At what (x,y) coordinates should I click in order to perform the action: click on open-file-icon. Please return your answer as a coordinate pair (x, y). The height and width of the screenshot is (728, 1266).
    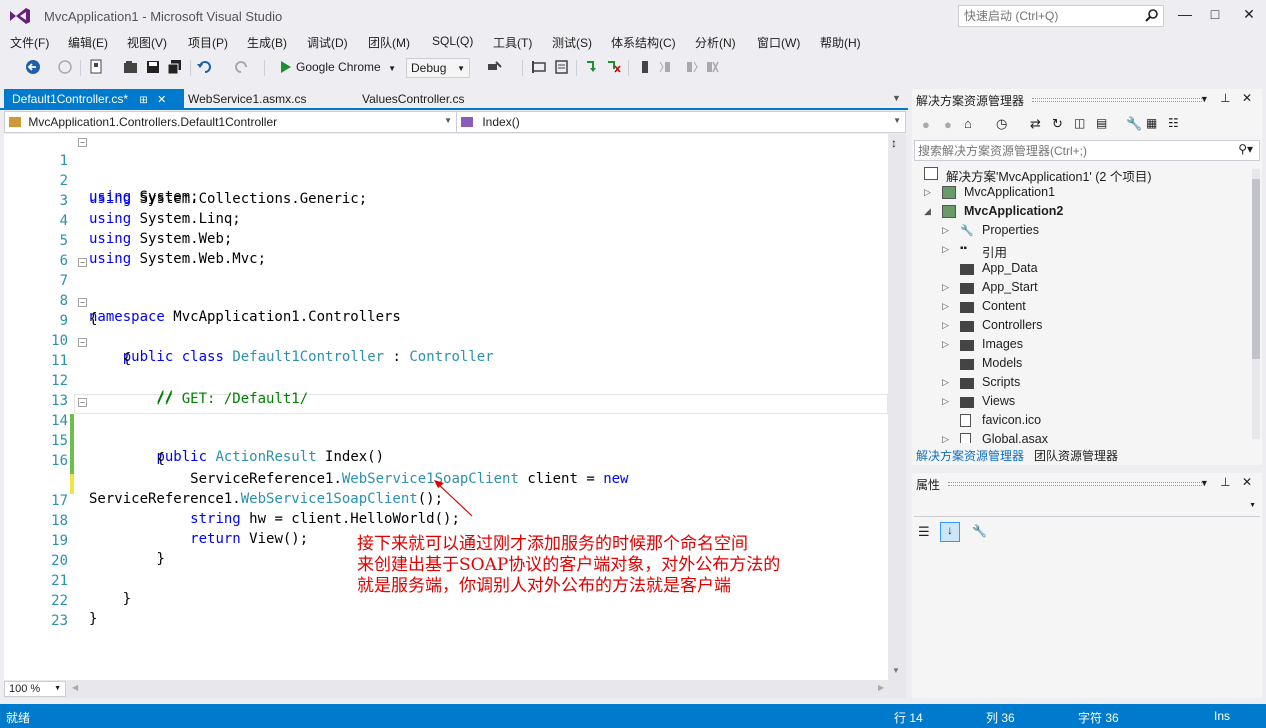
    Looking at the image, I should click on (131, 67).